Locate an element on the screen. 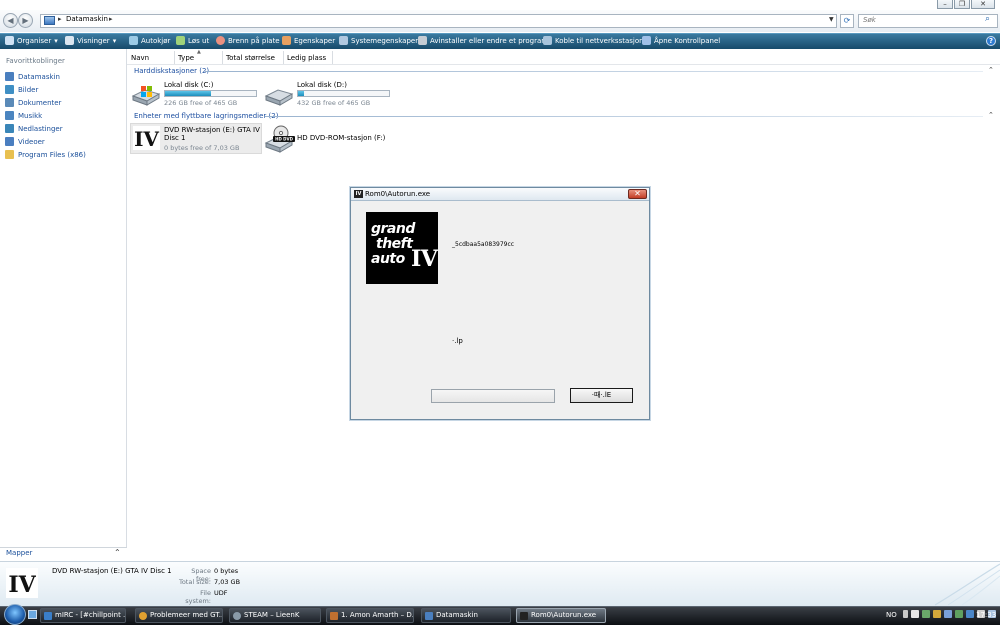 The width and height of the screenshot is (1000, 625). sidebar-item-computer: Datamaskin is located at coordinates (32, 76).